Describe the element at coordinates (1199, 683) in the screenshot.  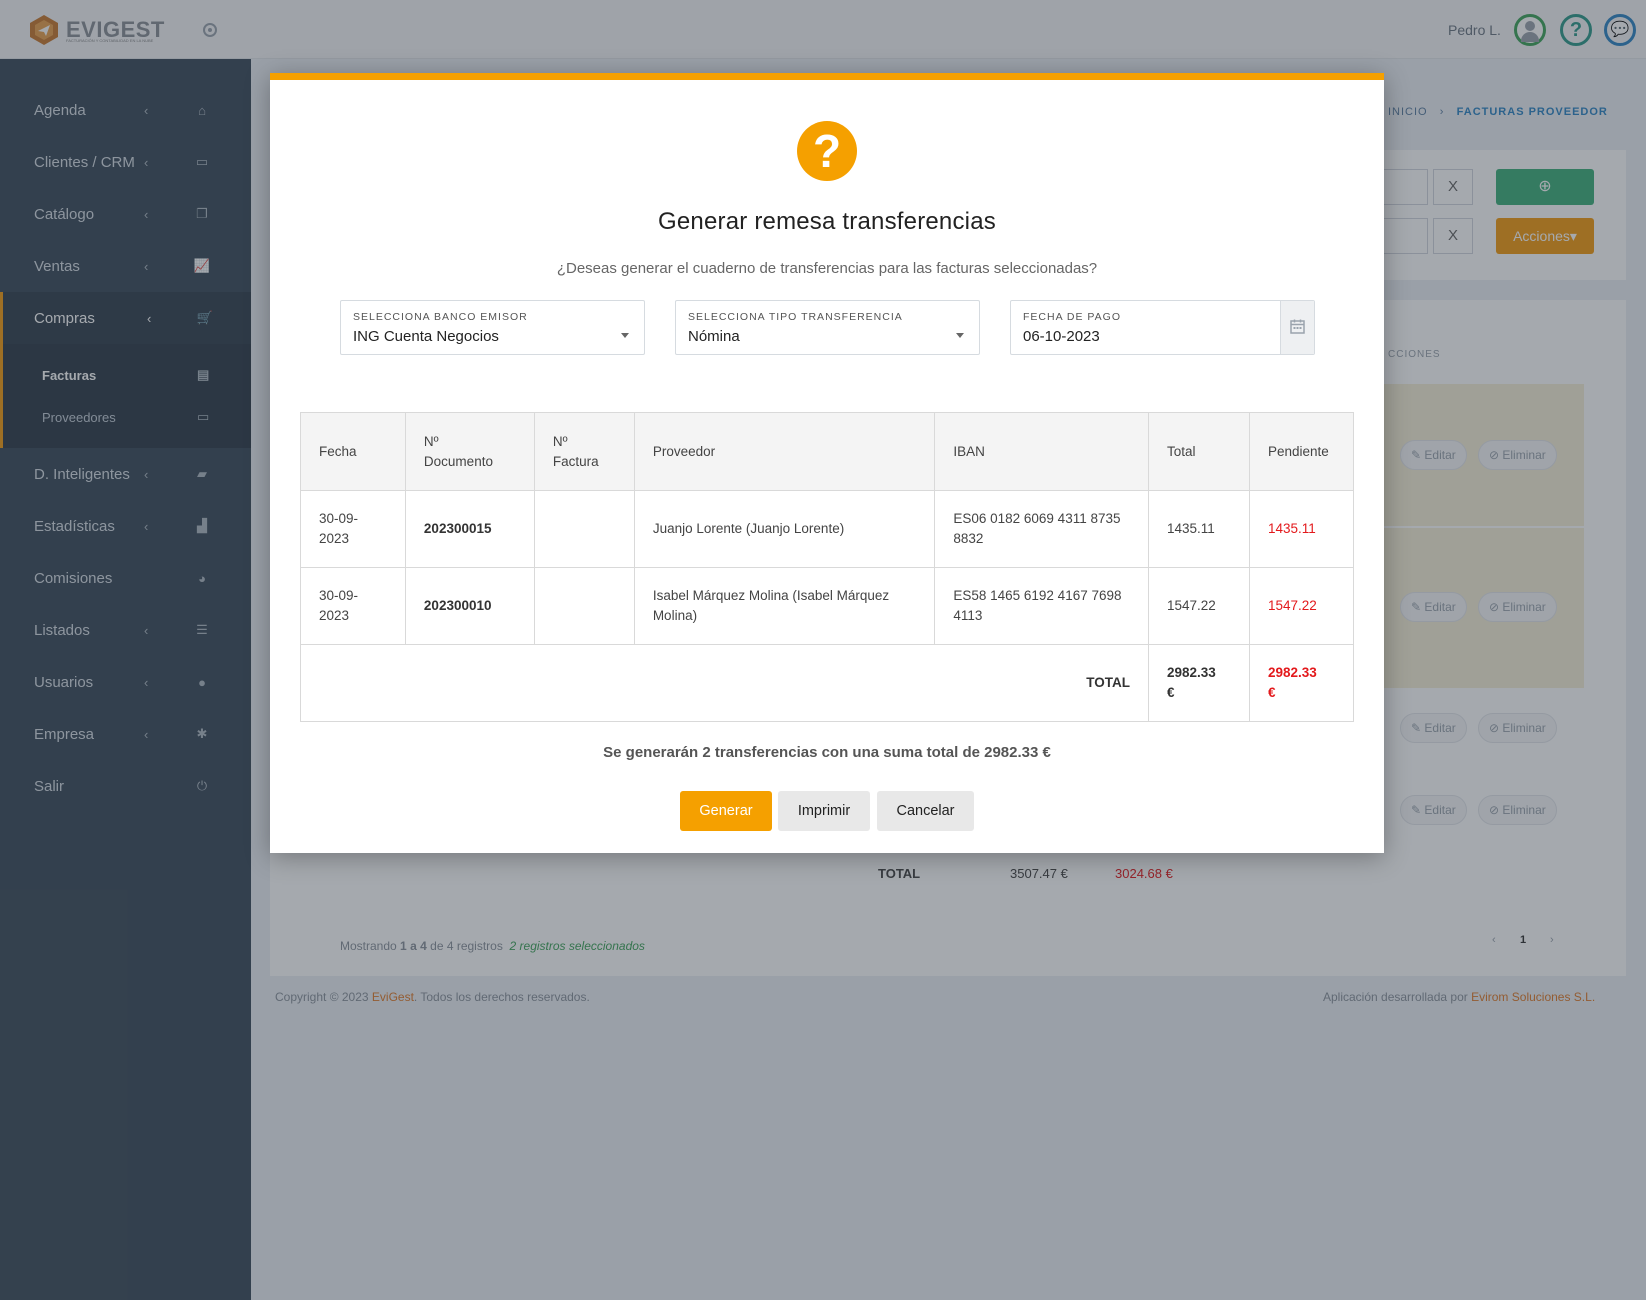
I see `total-amount: 2982.33 €` at that location.